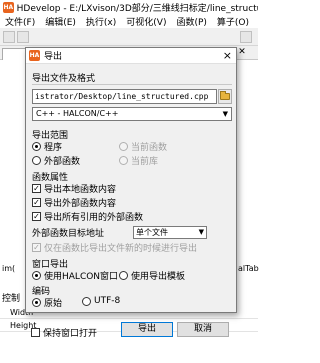 This screenshot has height=363, width=320. I want to click on checkbox-label: 导出外部函数内容, so click(80, 204).